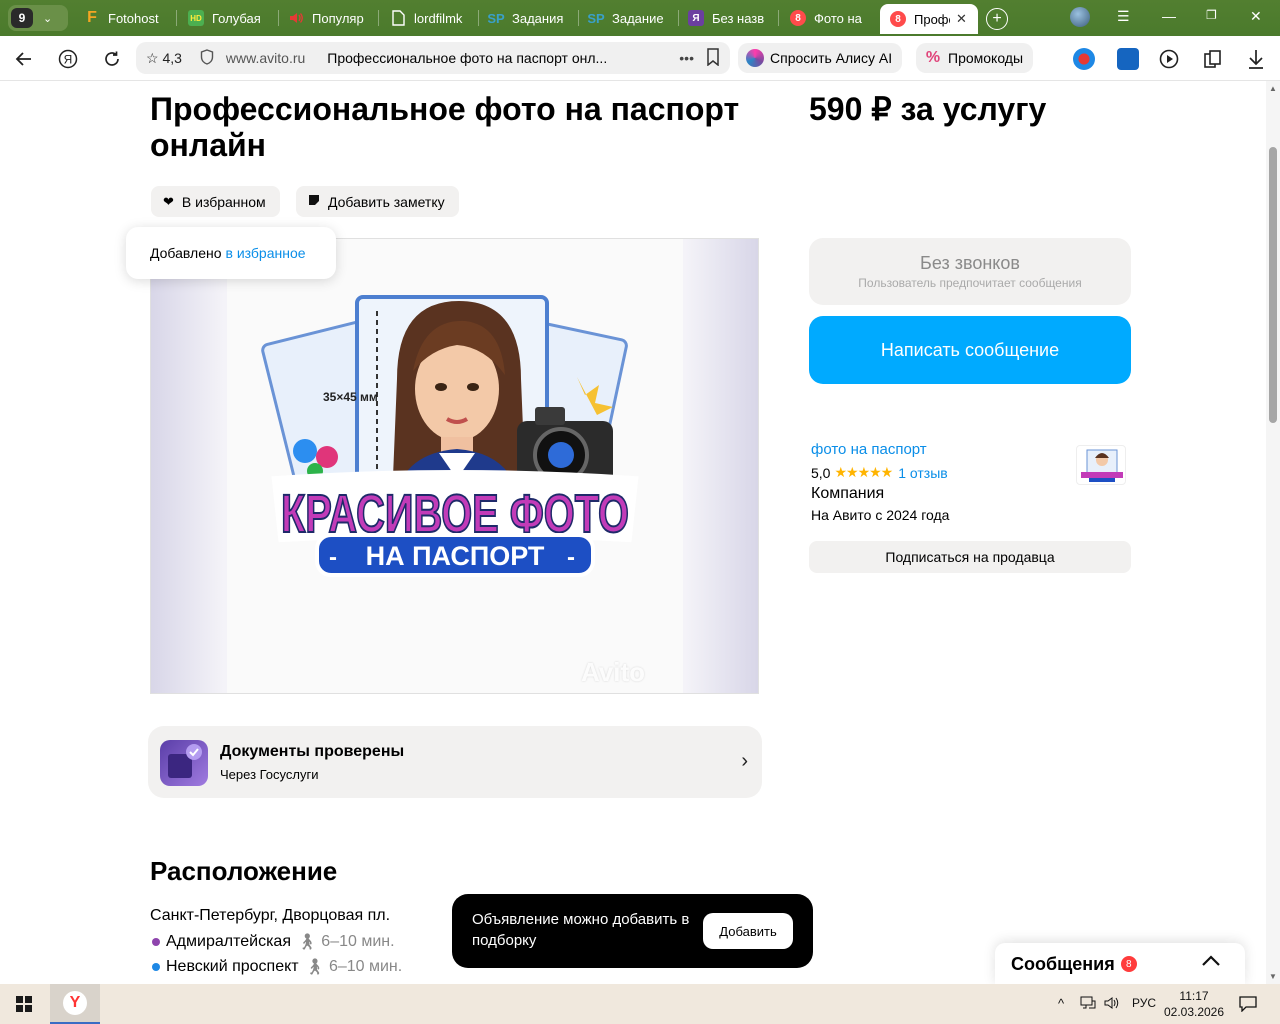 The image size is (1280, 1024). I want to click on rating-stars-icon: ★★★★★, so click(863, 472).